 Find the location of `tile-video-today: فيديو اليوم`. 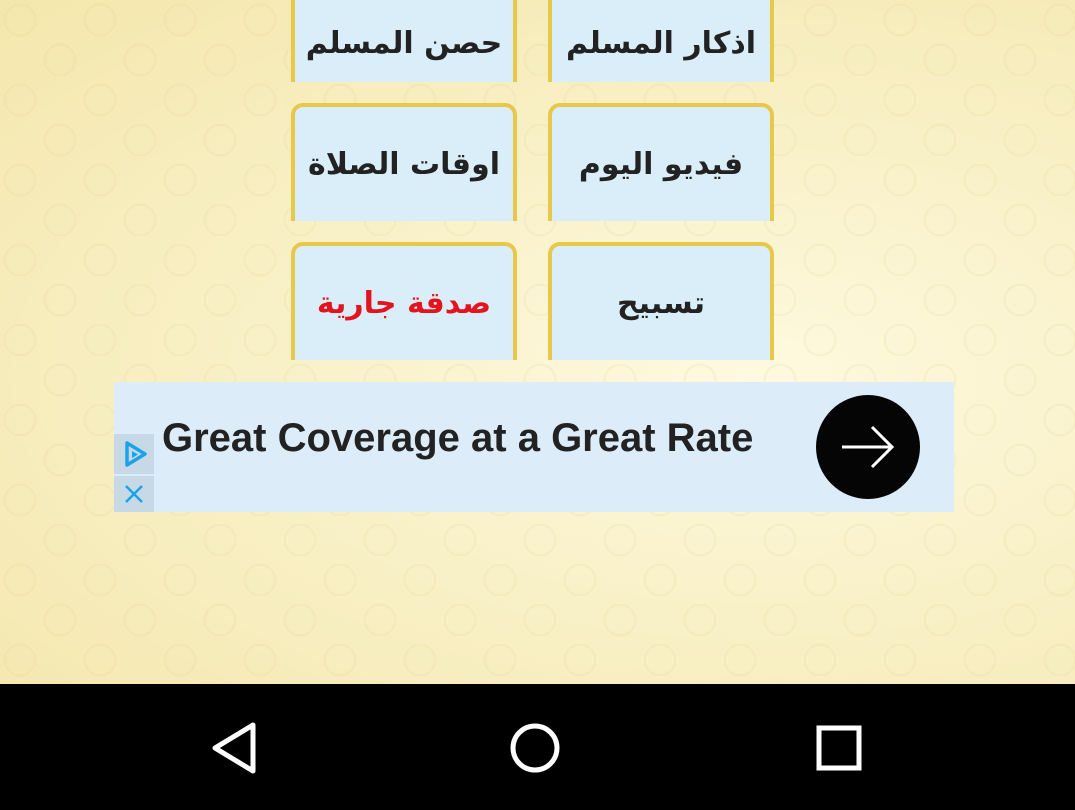

tile-video-today: فيديو اليوم is located at coordinates (661, 162).